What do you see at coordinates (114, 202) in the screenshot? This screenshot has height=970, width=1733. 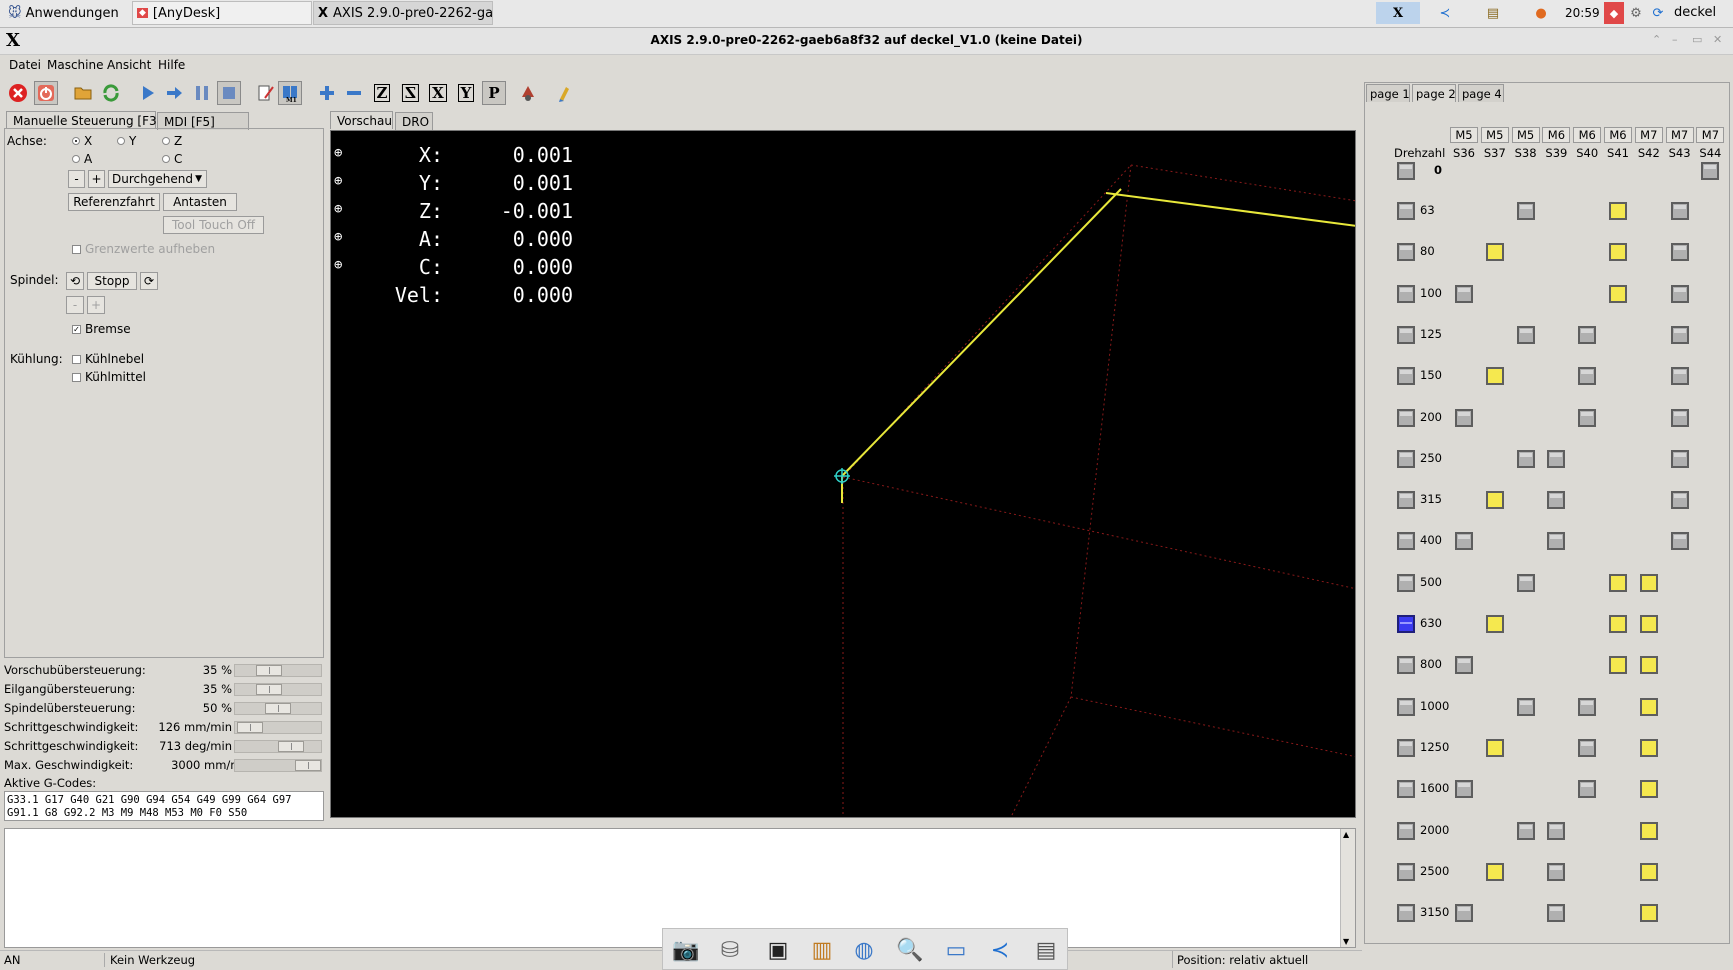 I see `home-button: Referenzfahrt` at bounding box center [114, 202].